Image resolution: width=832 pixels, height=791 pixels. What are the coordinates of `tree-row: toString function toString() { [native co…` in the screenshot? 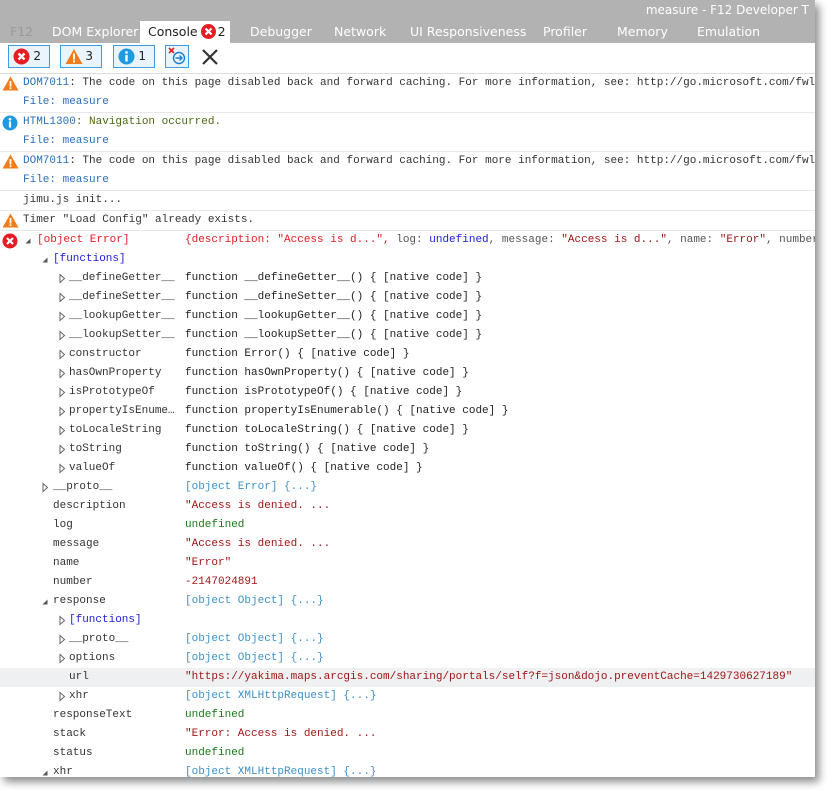 It's located at (407, 449).